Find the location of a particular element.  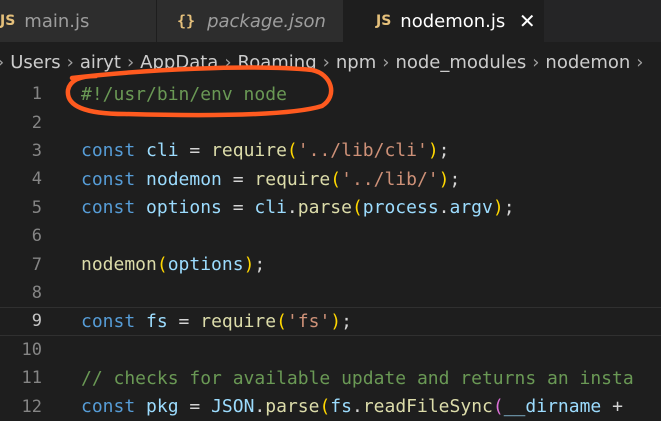

line-number: 7 is located at coordinates (36, 264).